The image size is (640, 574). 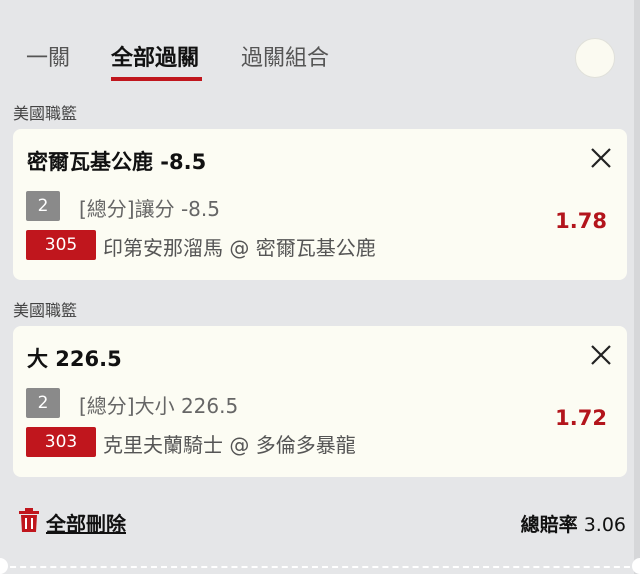 I want to click on total-odds-value: 3.06, so click(x=604, y=525).